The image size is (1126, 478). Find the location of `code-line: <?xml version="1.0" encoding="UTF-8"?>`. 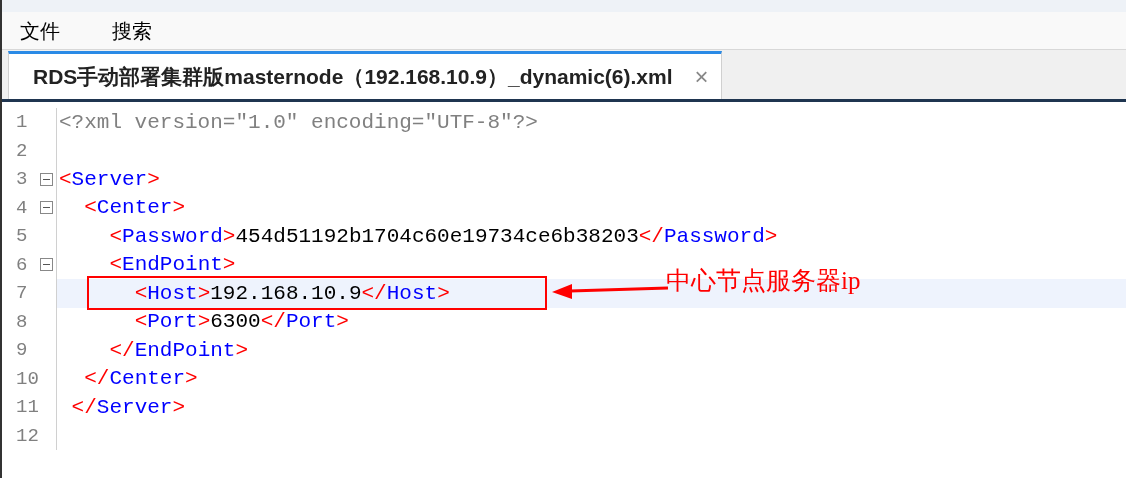

code-line: <?xml version="1.0" encoding="UTF-8"?> is located at coordinates (298, 122).